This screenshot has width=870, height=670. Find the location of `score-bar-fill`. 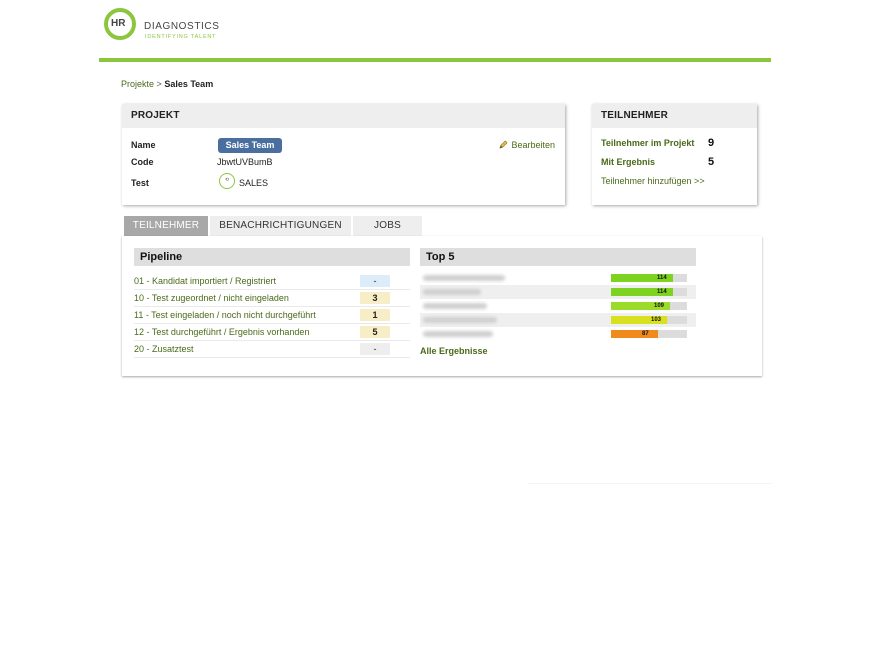

score-bar-fill is located at coordinates (634, 334).